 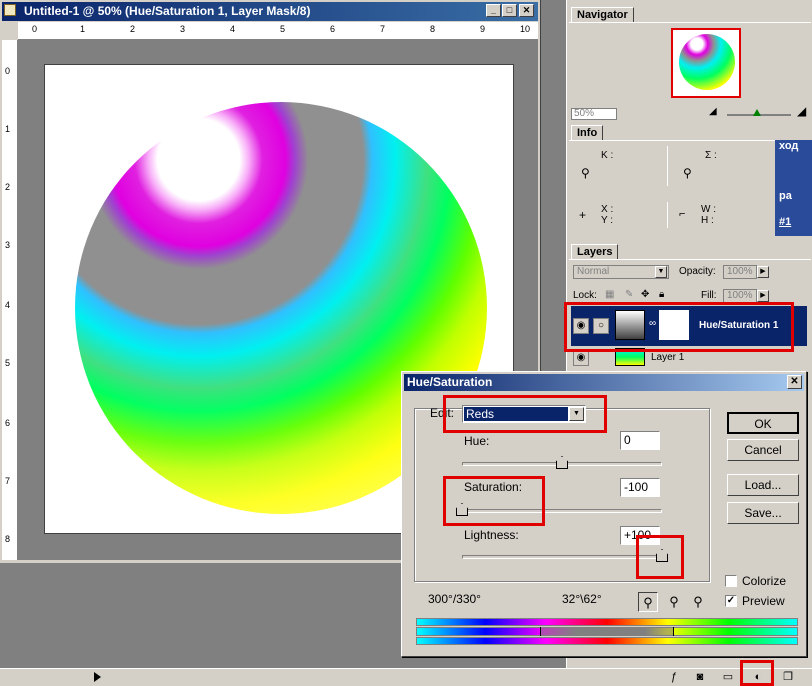 I want to click on fill-field: 100%, so click(x=740, y=296).